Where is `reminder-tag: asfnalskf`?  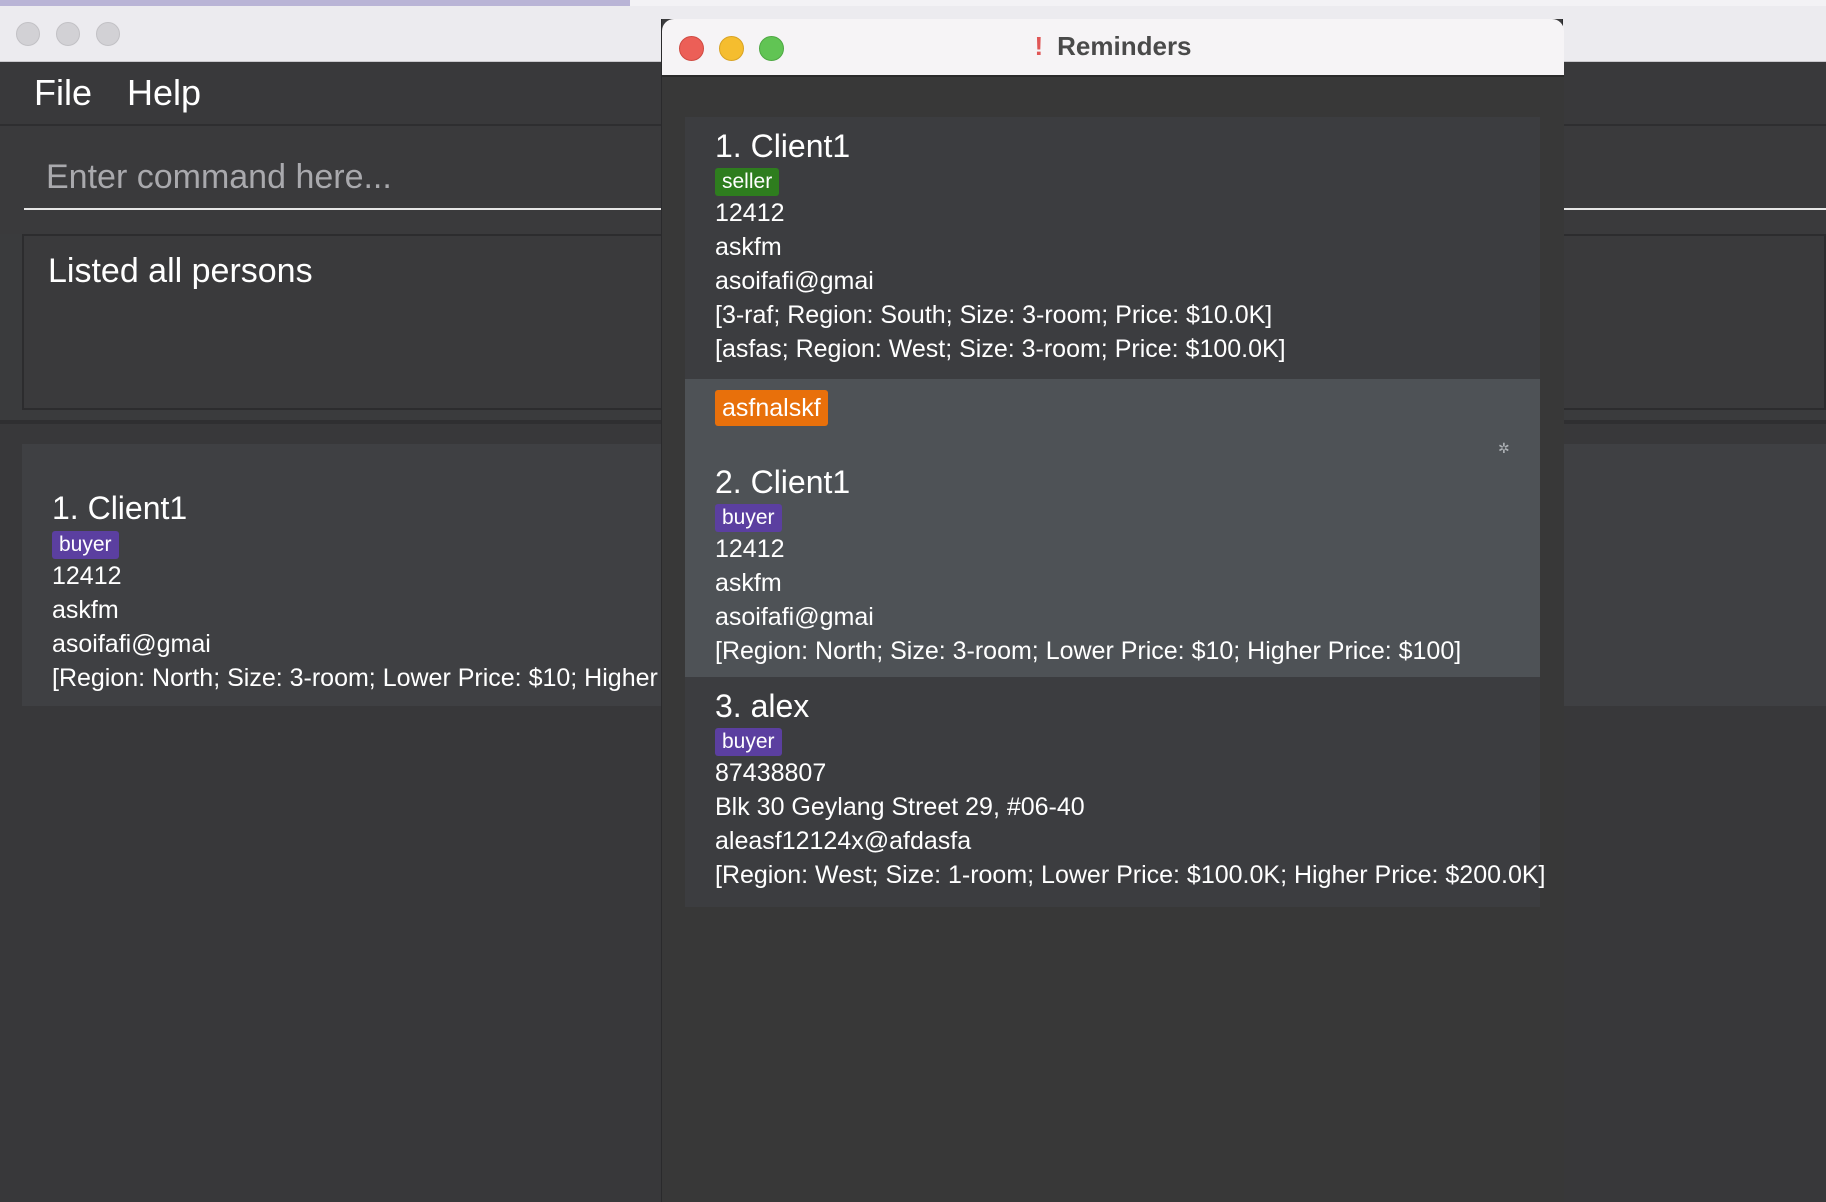 reminder-tag: asfnalskf is located at coordinates (771, 408).